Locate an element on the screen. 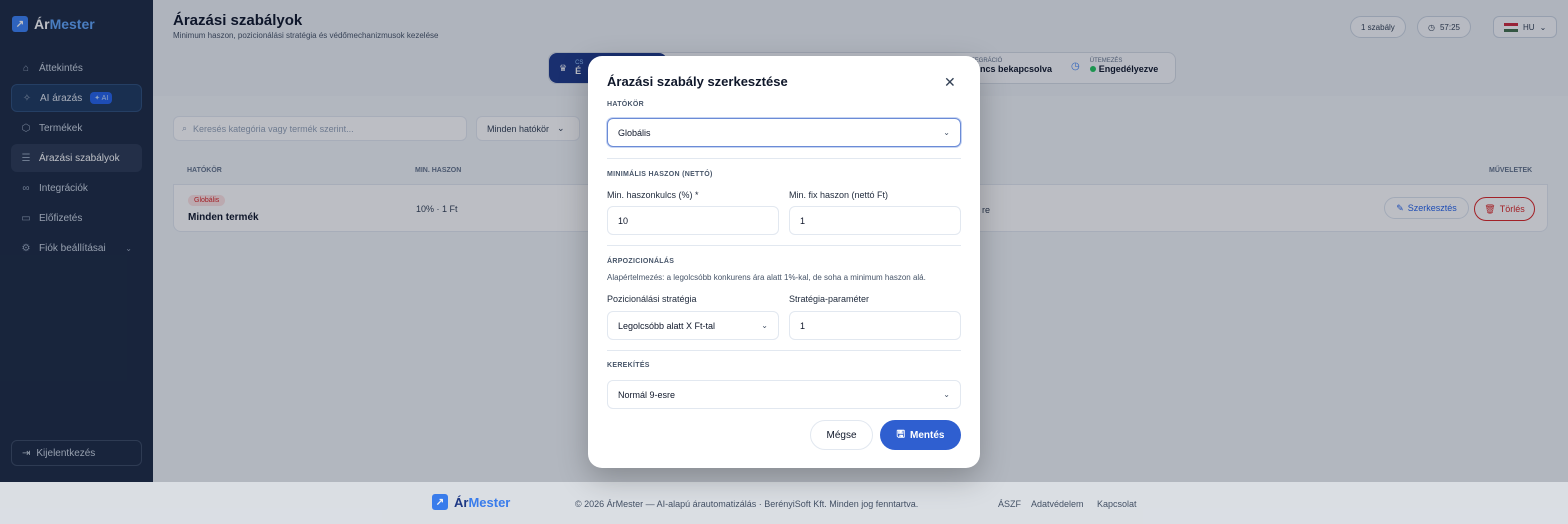 The width and height of the screenshot is (1568, 524). margin-section-label: MINIMÁLIS HASZON (NETTÓ) is located at coordinates (660, 174).